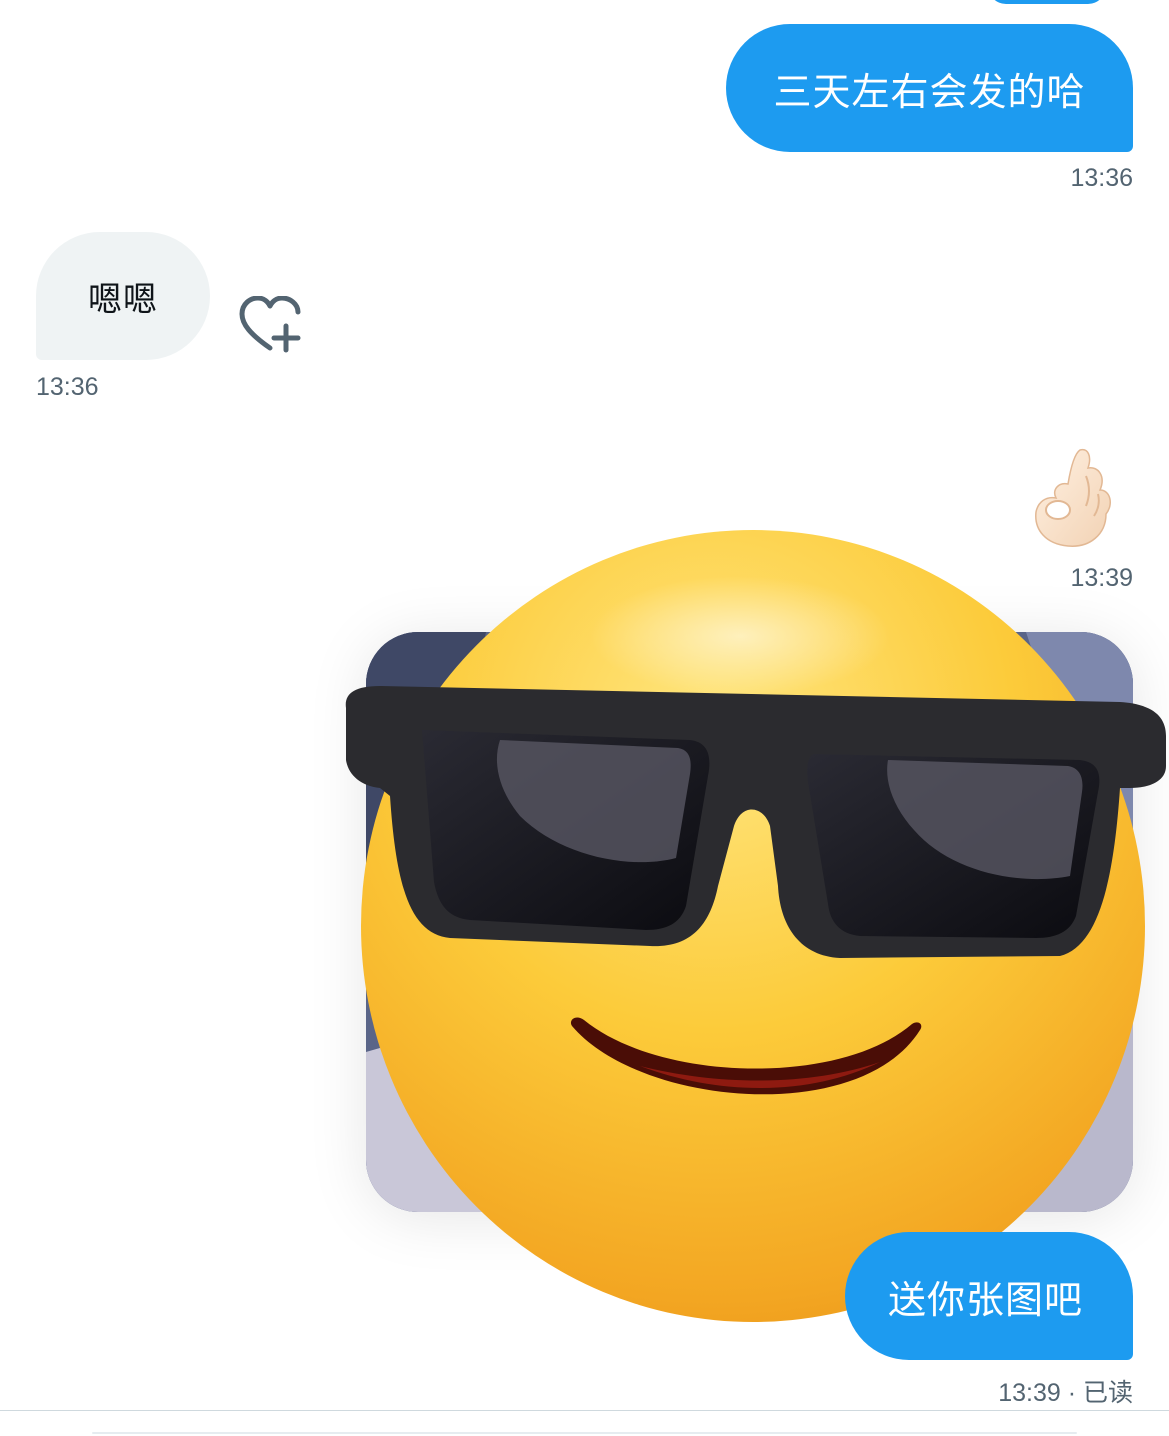  I want to click on message-bubble-incoming: 嗯嗯, so click(123, 296).